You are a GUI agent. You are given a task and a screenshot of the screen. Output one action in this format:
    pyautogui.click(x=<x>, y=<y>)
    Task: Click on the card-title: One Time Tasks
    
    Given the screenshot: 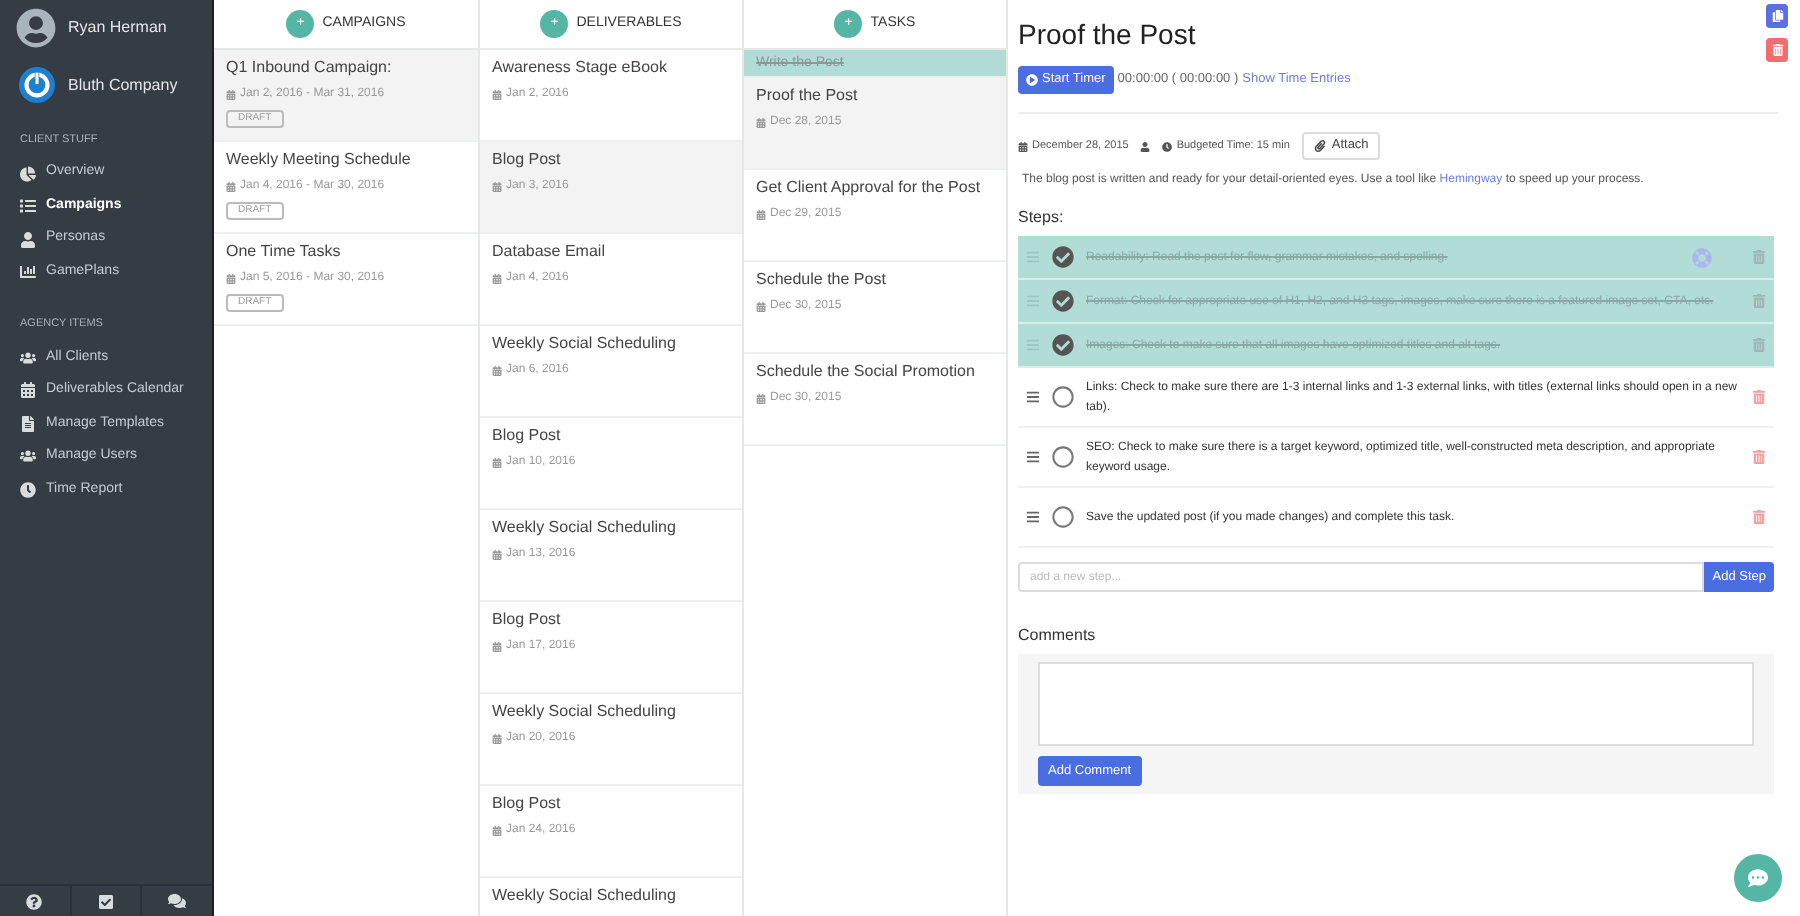 What is the action you would take?
    pyautogui.click(x=284, y=252)
    